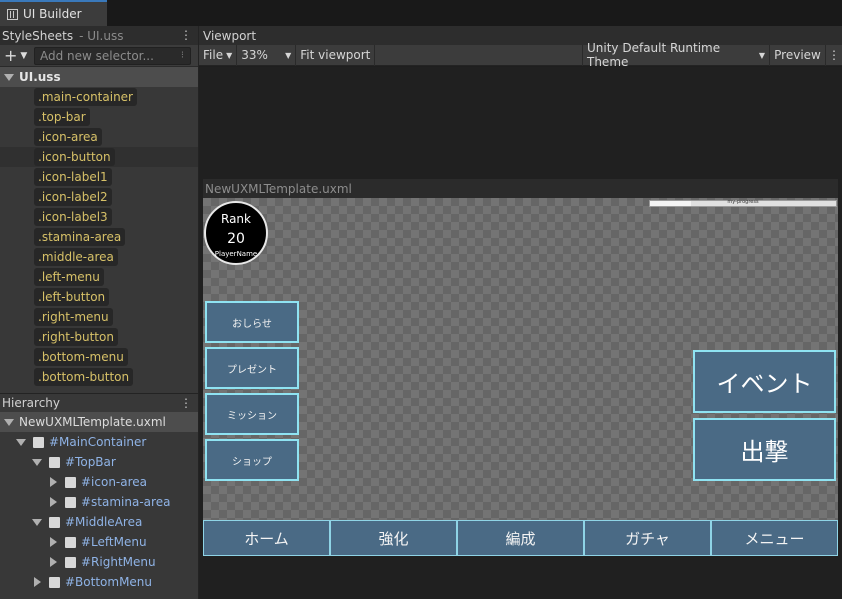 This screenshot has width=842, height=599. What do you see at coordinates (278, 188) in the screenshot?
I see `document-title: NewUXMLTemplate.uxml` at bounding box center [278, 188].